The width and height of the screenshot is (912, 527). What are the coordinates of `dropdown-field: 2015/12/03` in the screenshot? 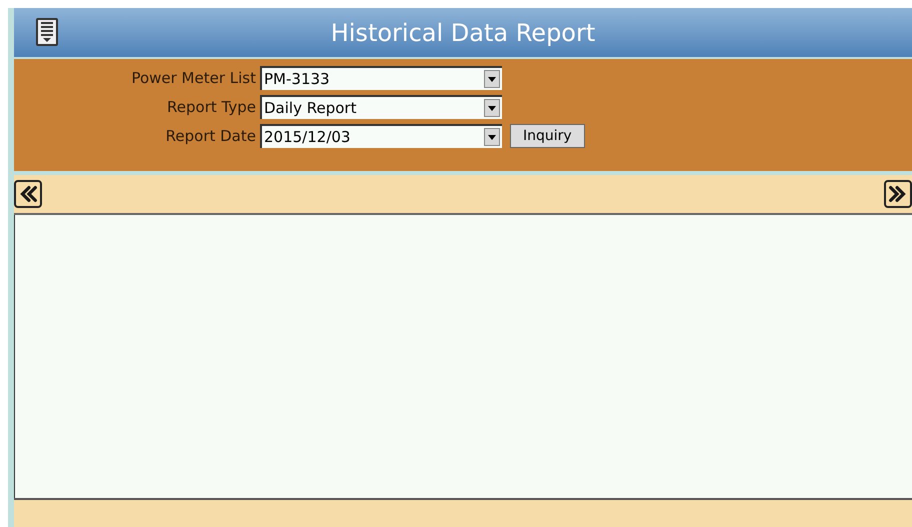 It's located at (381, 136).